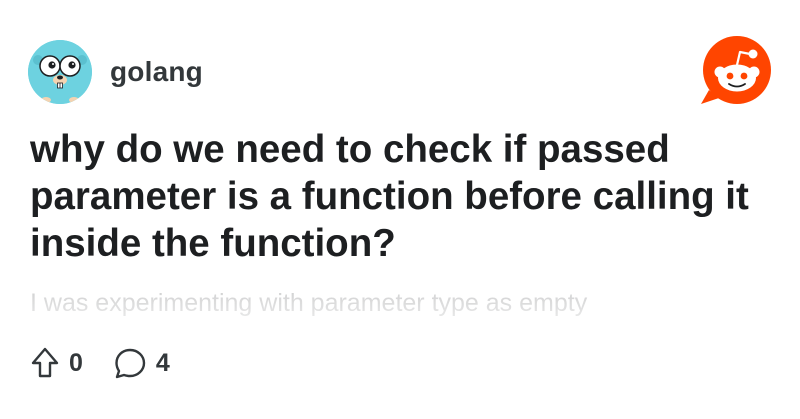 The height and width of the screenshot is (419, 800). What do you see at coordinates (156, 72) in the screenshot?
I see `subreddit-name: golang` at bounding box center [156, 72].